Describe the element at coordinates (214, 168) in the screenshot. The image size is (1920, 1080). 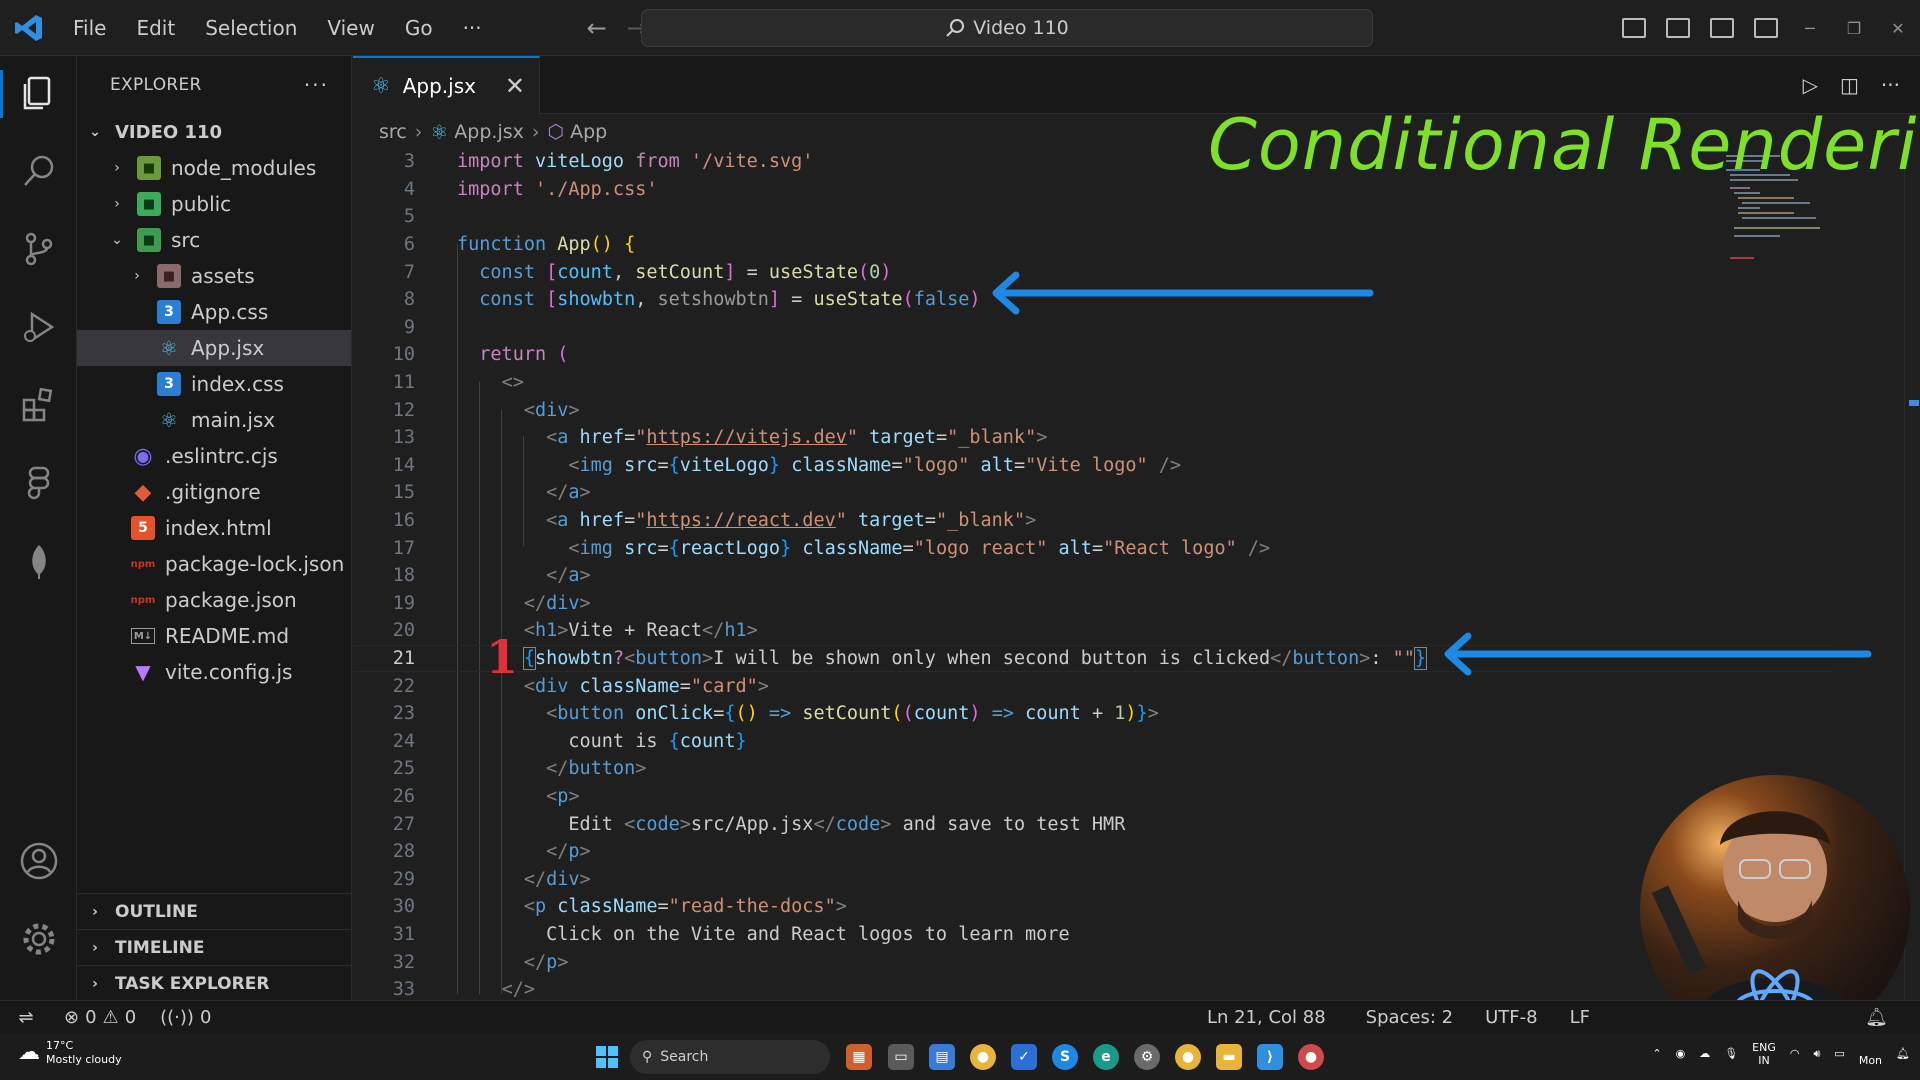
I see `tree-item-node-modules: › ■ node_modules` at that location.